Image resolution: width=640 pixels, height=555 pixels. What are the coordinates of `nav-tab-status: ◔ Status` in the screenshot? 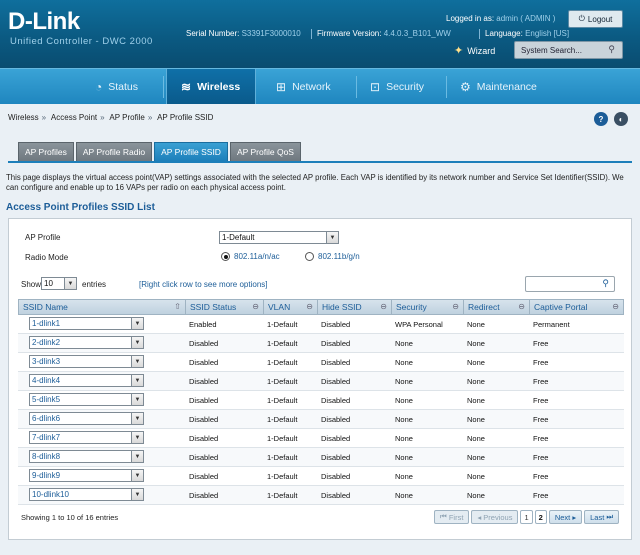 It's located at (125, 86).